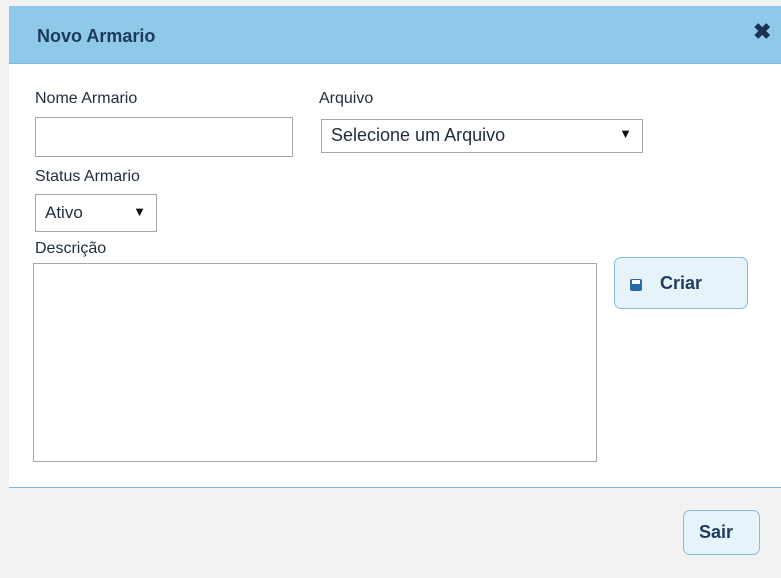  I want to click on status-armario-select: Ativo ▼, so click(96, 213).